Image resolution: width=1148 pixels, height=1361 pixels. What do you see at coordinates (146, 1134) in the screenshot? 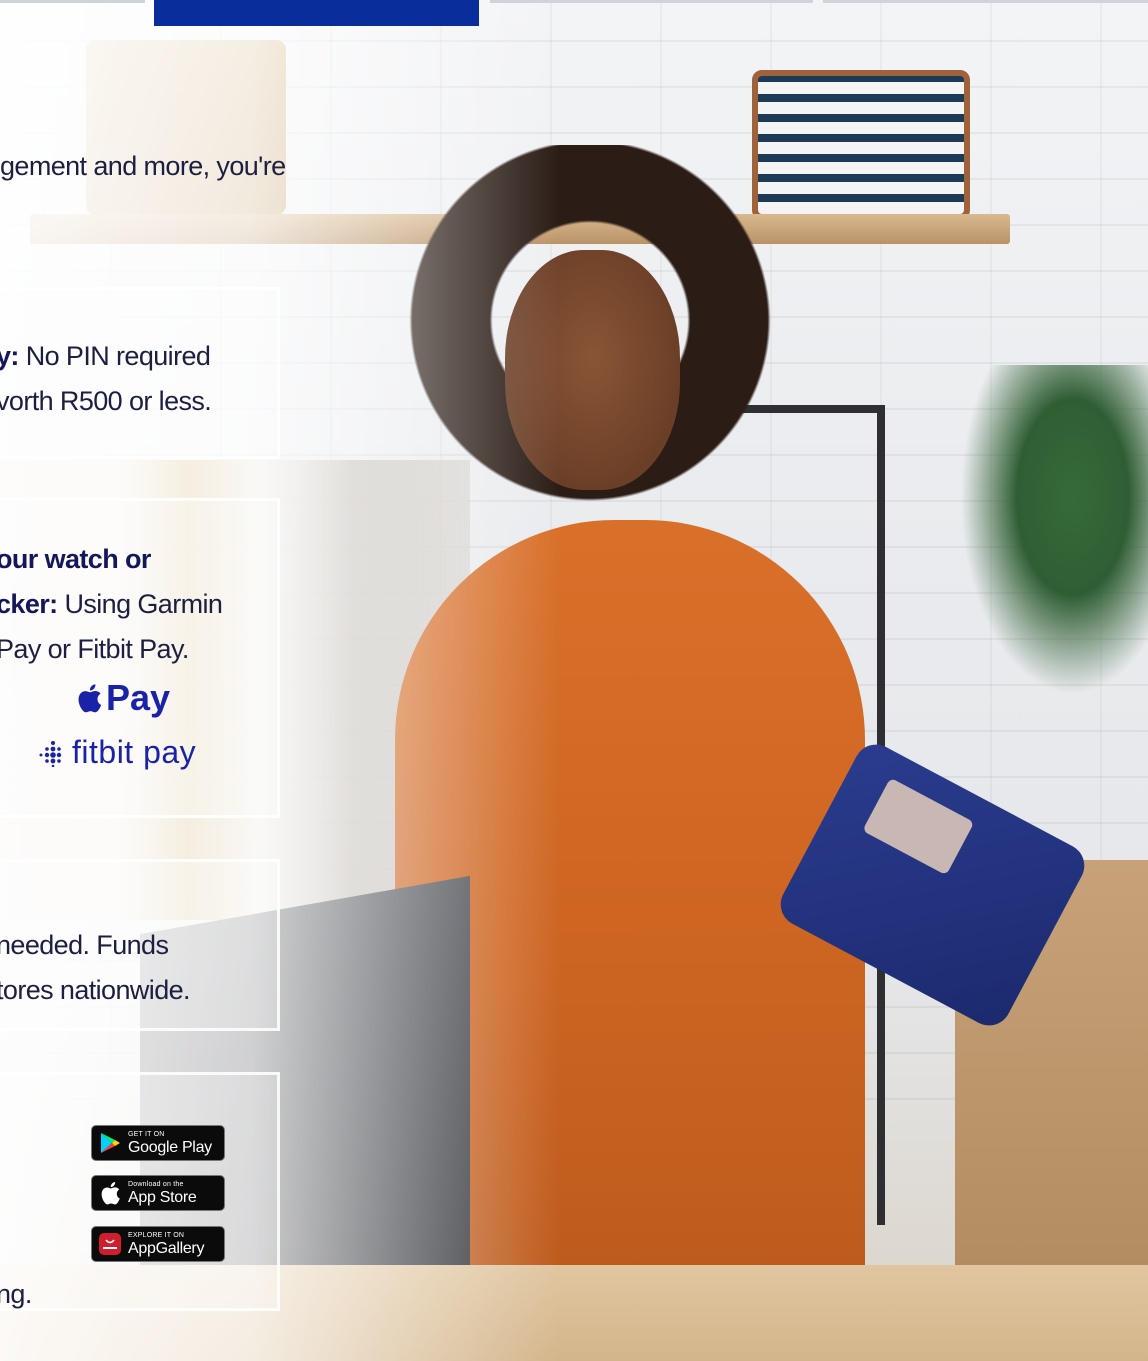
I see `google-badge-small: GET IT ON` at bounding box center [146, 1134].